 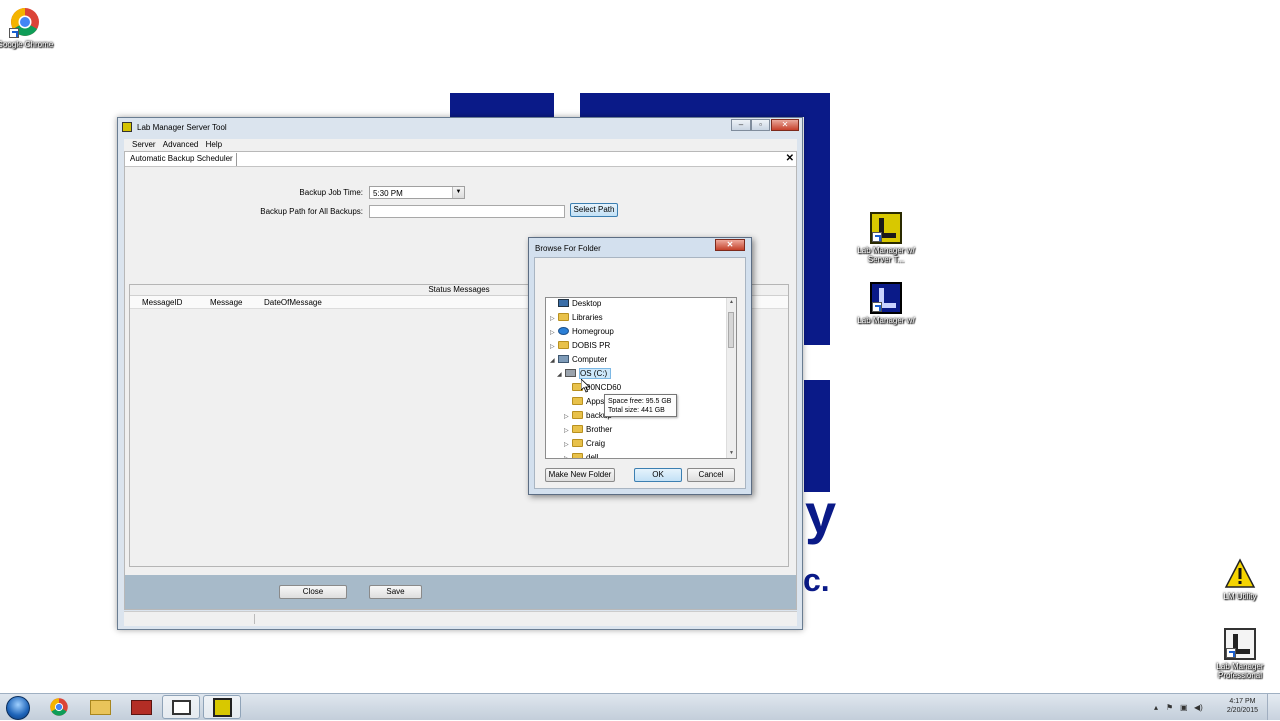 What do you see at coordinates (576, 318) in the screenshot?
I see `tree-item-libraries: ▷ Libraries` at bounding box center [576, 318].